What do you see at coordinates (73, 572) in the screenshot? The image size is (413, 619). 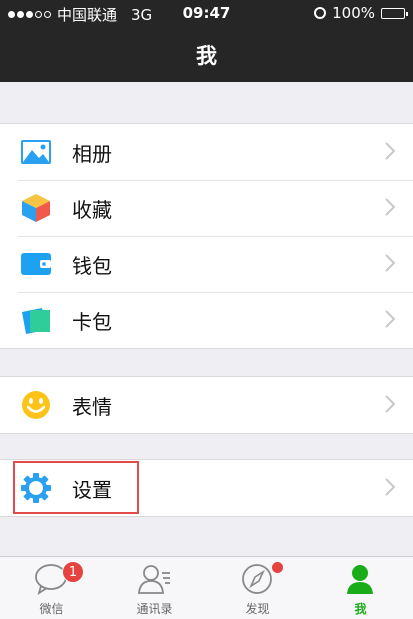 I see `unread-badge: 1` at bounding box center [73, 572].